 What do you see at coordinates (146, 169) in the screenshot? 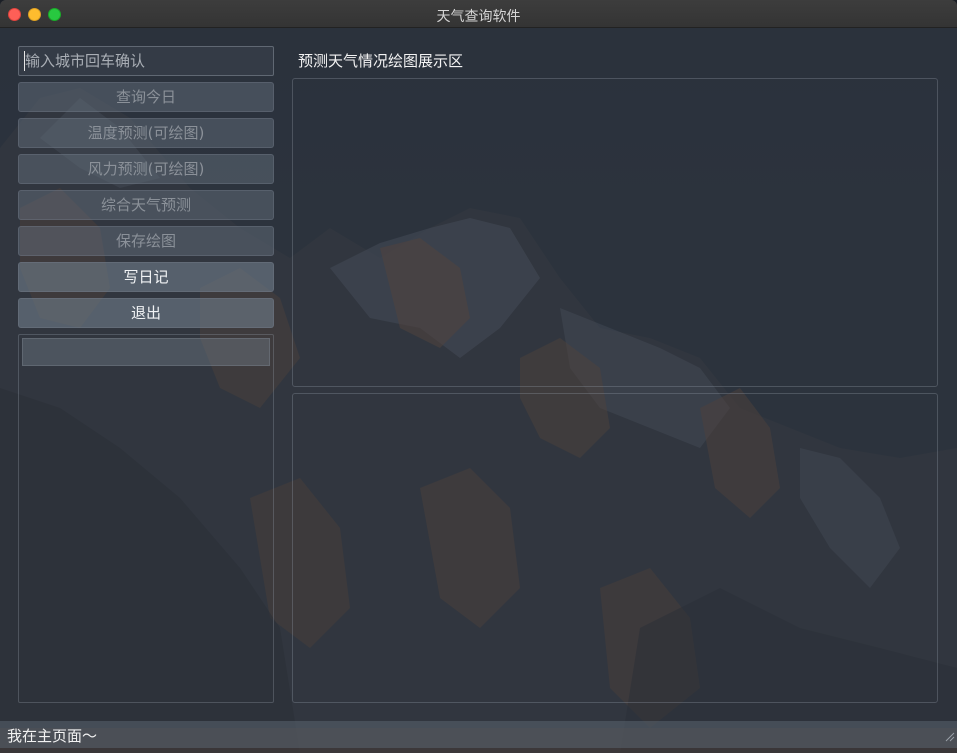
I see `wind-forecast-button: 风力预测(可绘图)` at bounding box center [146, 169].